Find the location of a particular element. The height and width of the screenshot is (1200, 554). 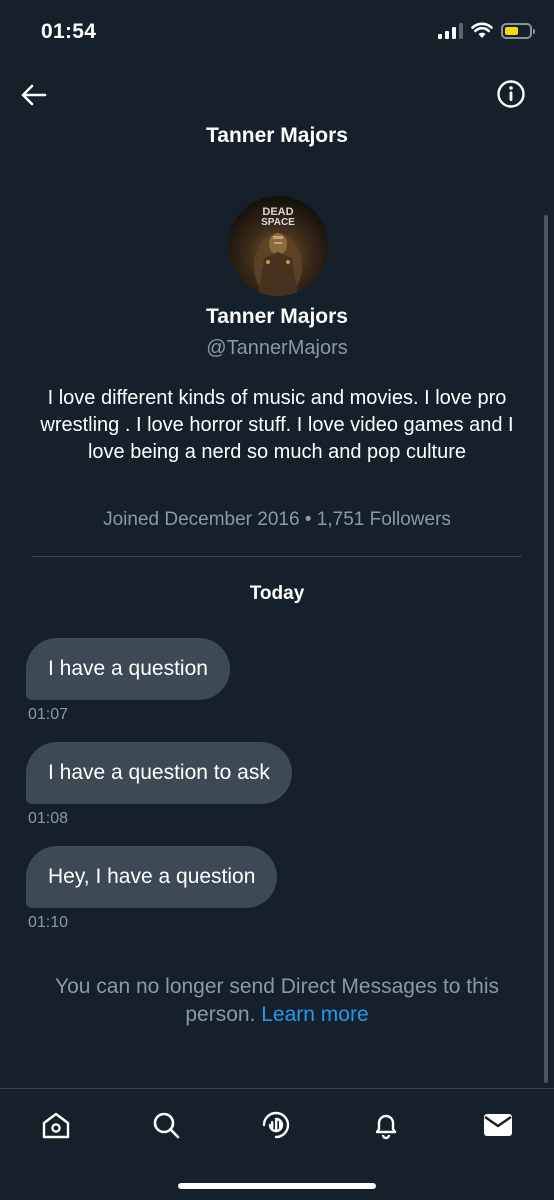

nav-messages is located at coordinates (498, 1125).